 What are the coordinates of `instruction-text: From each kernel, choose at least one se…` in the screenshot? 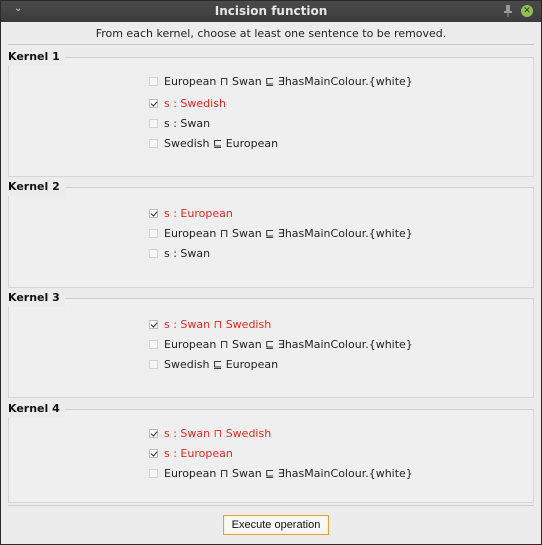 It's located at (271, 33).